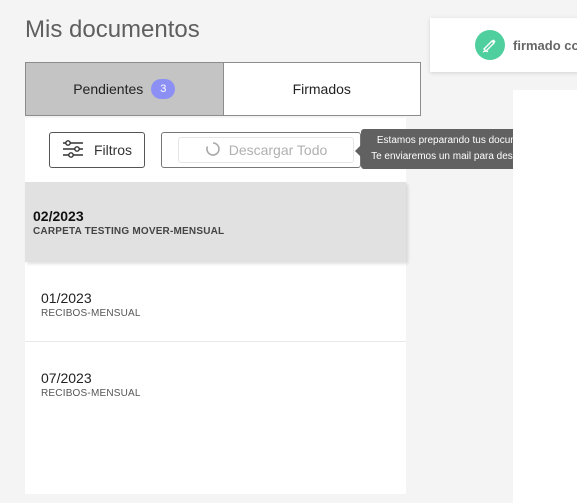 The width and height of the screenshot is (577, 503). What do you see at coordinates (129, 231) in the screenshot?
I see `document-label: CARPETA TESTING MOVER-MENSUAL` at bounding box center [129, 231].